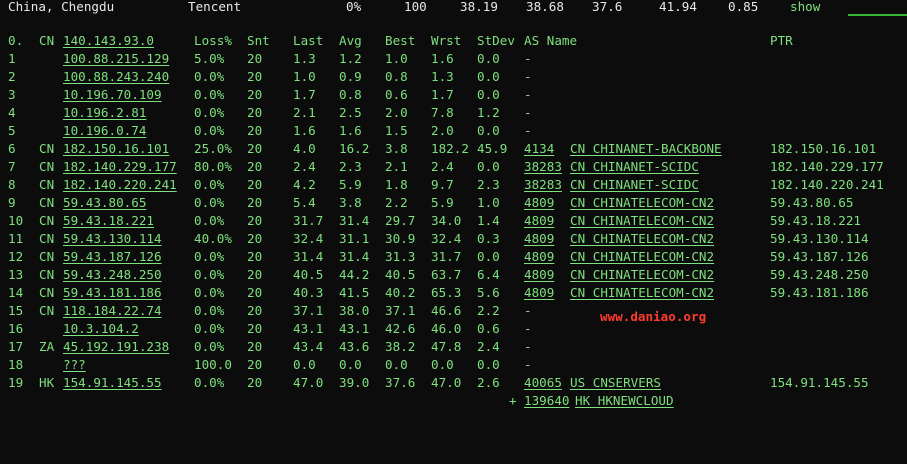  What do you see at coordinates (354, 274) in the screenshot?
I see `hop-avg: 44.2` at bounding box center [354, 274].